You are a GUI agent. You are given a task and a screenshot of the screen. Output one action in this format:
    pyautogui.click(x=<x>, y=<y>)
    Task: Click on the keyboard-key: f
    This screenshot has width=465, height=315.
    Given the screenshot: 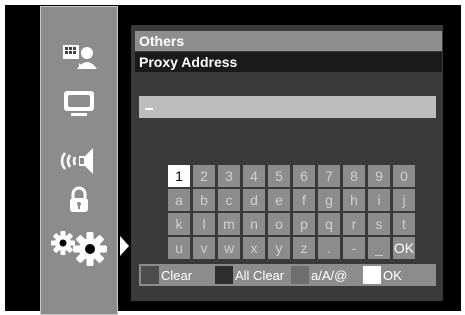 What is the action you would take?
    pyautogui.click(x=304, y=200)
    